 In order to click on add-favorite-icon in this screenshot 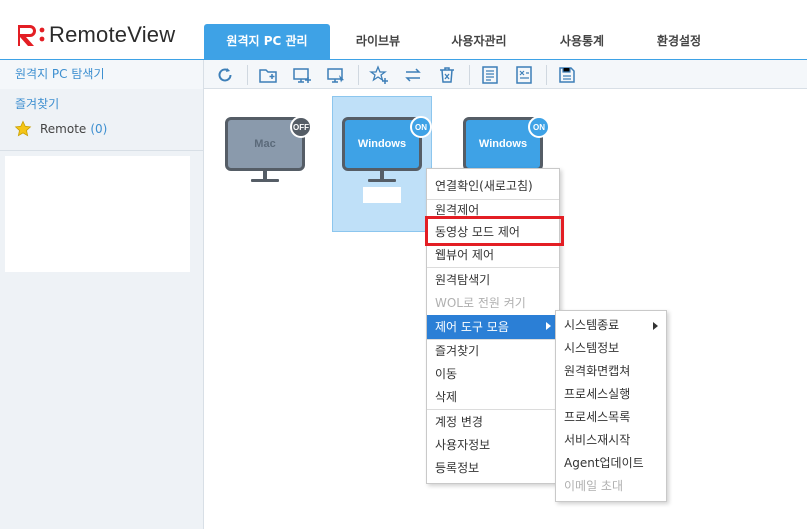, I will do `click(379, 75)`.